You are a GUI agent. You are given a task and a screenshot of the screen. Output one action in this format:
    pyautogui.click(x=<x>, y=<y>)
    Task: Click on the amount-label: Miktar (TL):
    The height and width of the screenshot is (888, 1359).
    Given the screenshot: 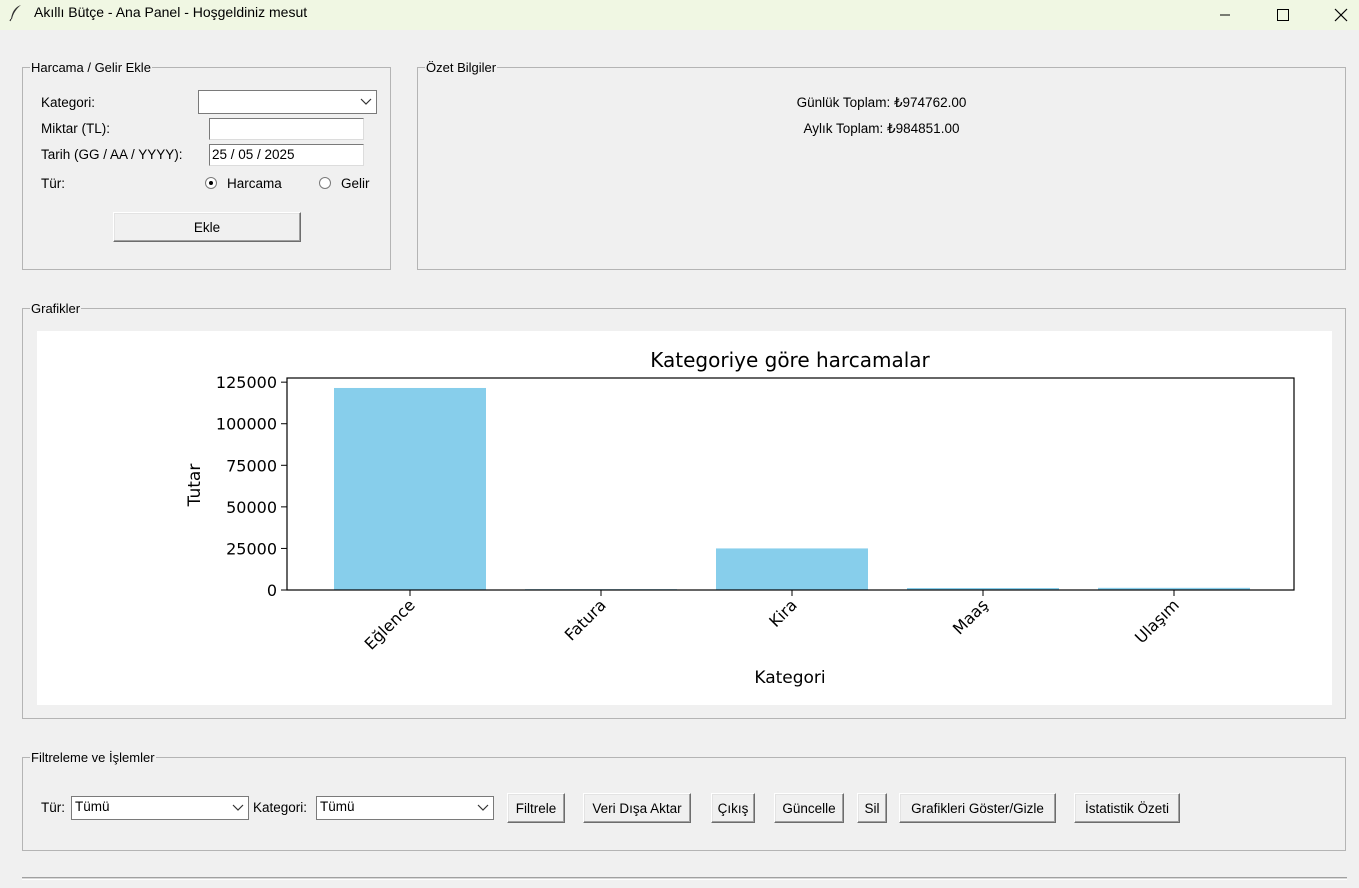 What is the action you would take?
    pyautogui.click(x=75, y=128)
    